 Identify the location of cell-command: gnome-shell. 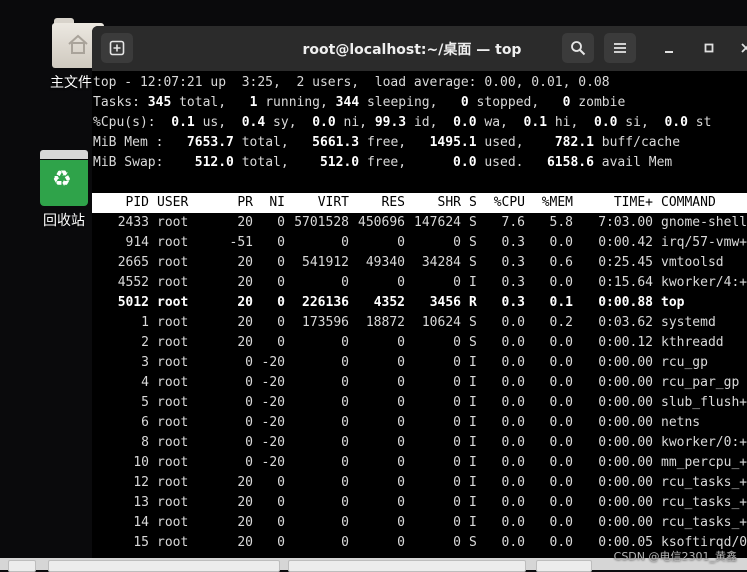
(704, 222).